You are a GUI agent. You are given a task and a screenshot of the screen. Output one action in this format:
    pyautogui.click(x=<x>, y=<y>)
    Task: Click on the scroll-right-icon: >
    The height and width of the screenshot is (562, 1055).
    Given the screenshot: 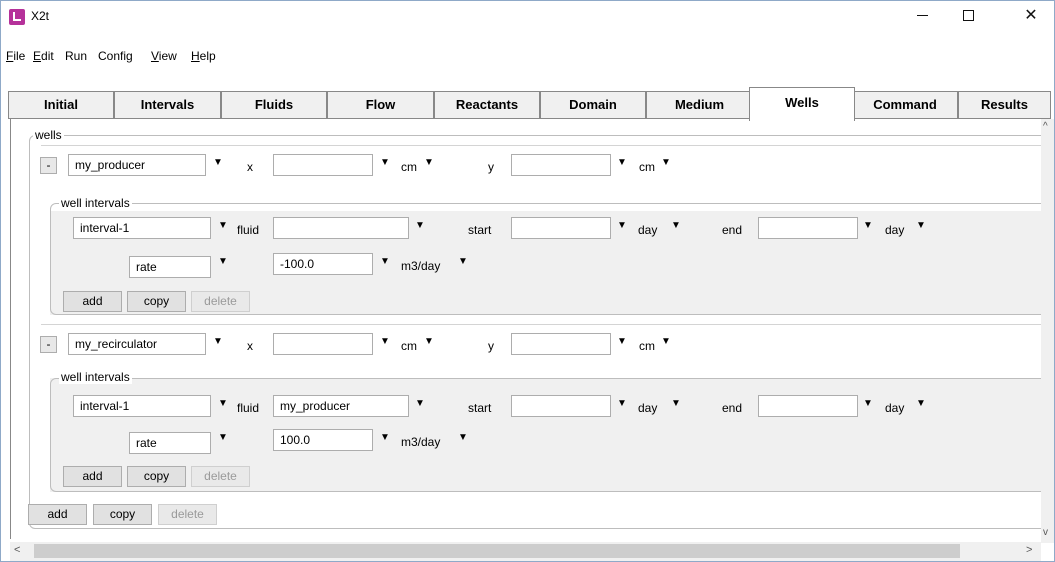 What is the action you would take?
    pyautogui.click(x=1029, y=550)
    